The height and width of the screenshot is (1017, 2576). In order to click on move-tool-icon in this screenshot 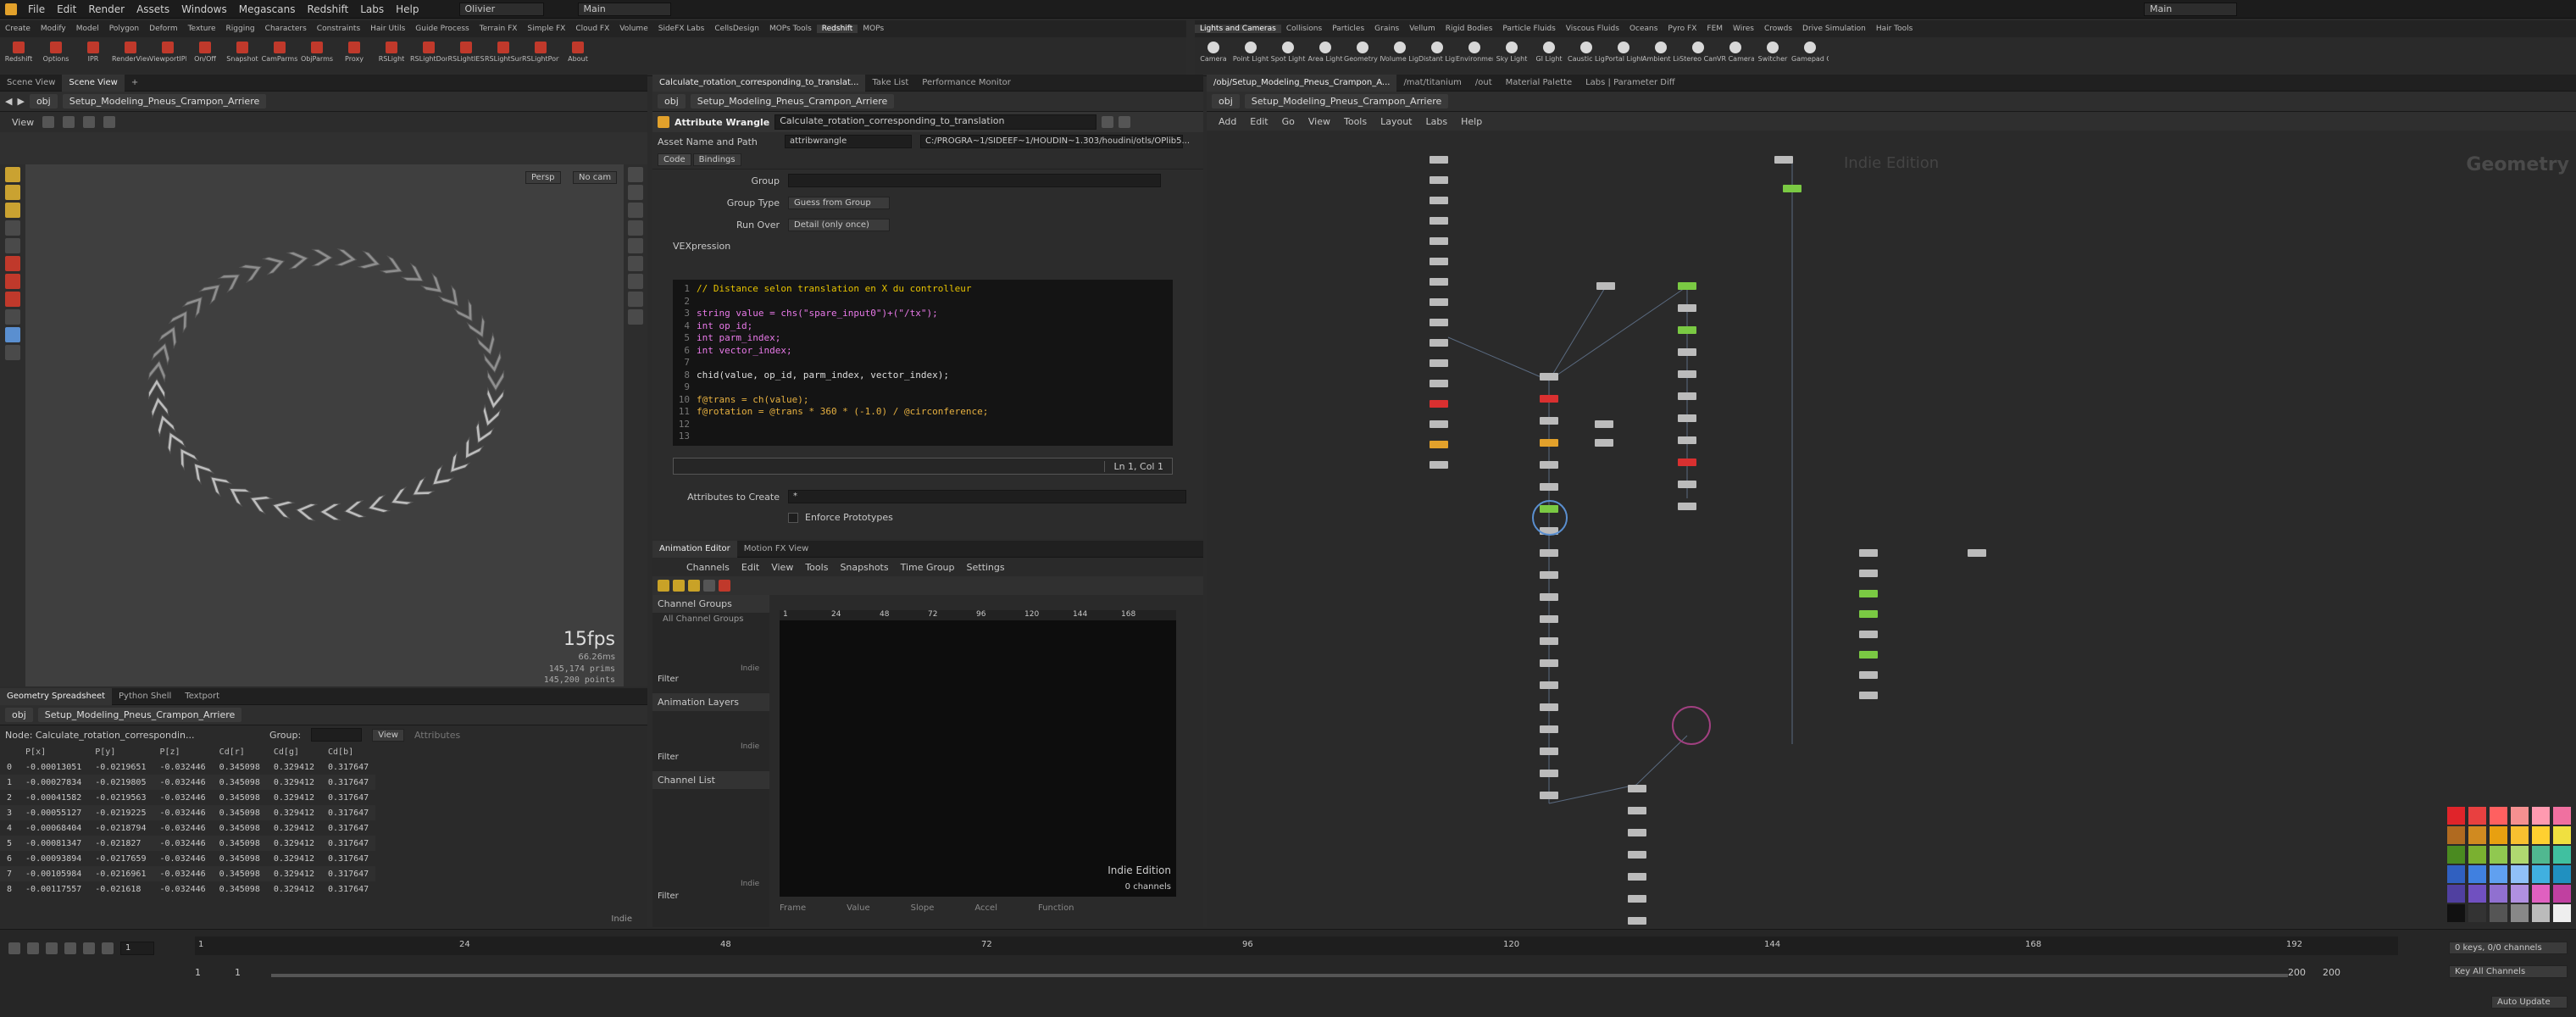, I will do `click(12, 192)`.